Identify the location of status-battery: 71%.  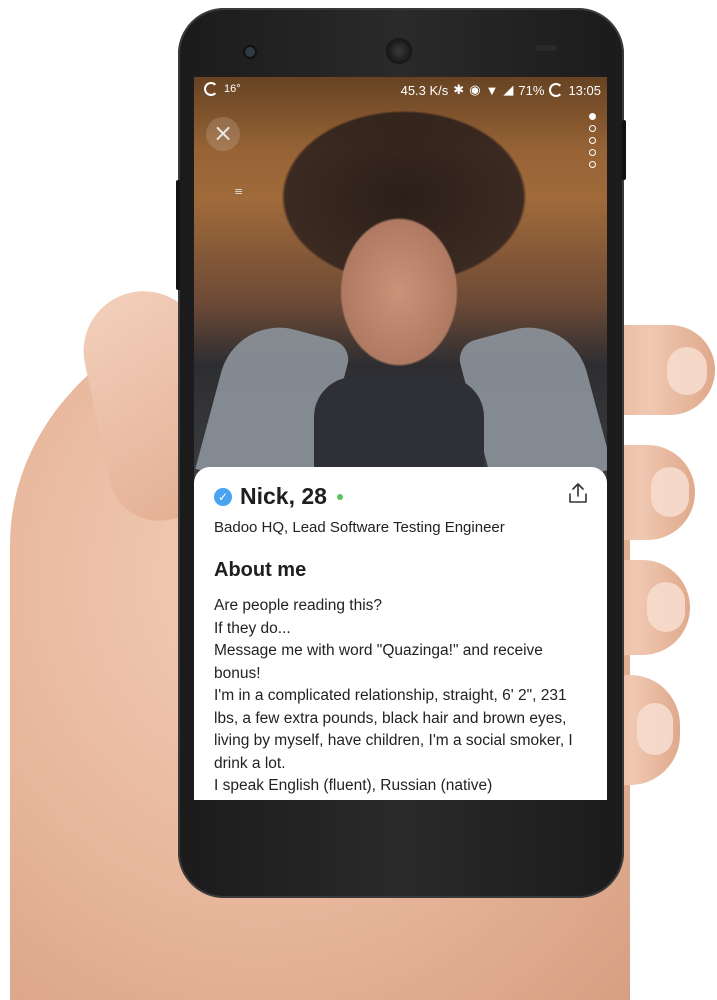
(531, 90).